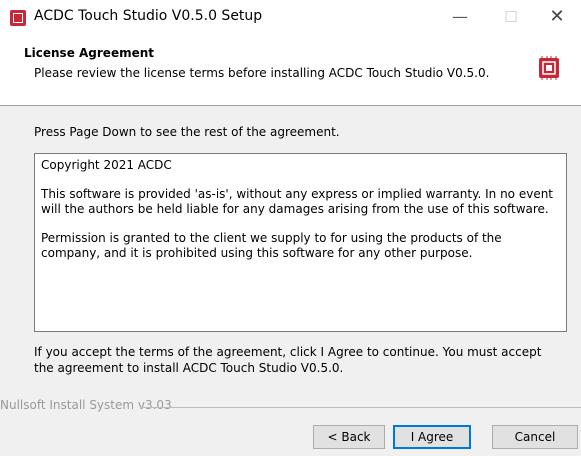 The height and width of the screenshot is (456, 581). What do you see at coordinates (290, 17) in the screenshot?
I see `title-bar: ACDC Touch Studio V0.5.0 Setup — ☐ ✕` at bounding box center [290, 17].